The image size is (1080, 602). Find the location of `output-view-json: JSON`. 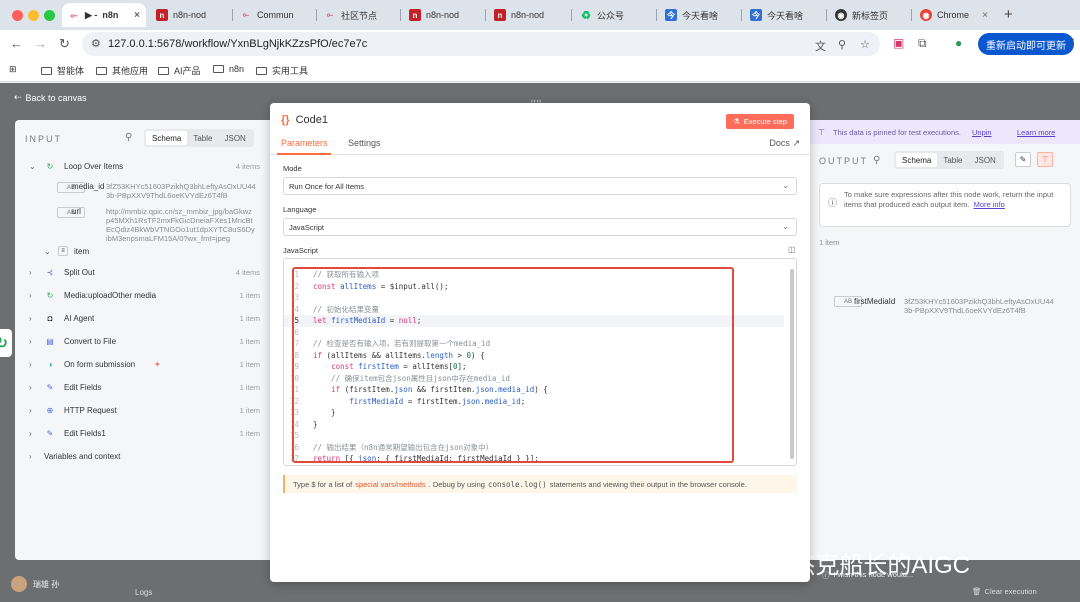

output-view-json: JSON is located at coordinates (984, 160).